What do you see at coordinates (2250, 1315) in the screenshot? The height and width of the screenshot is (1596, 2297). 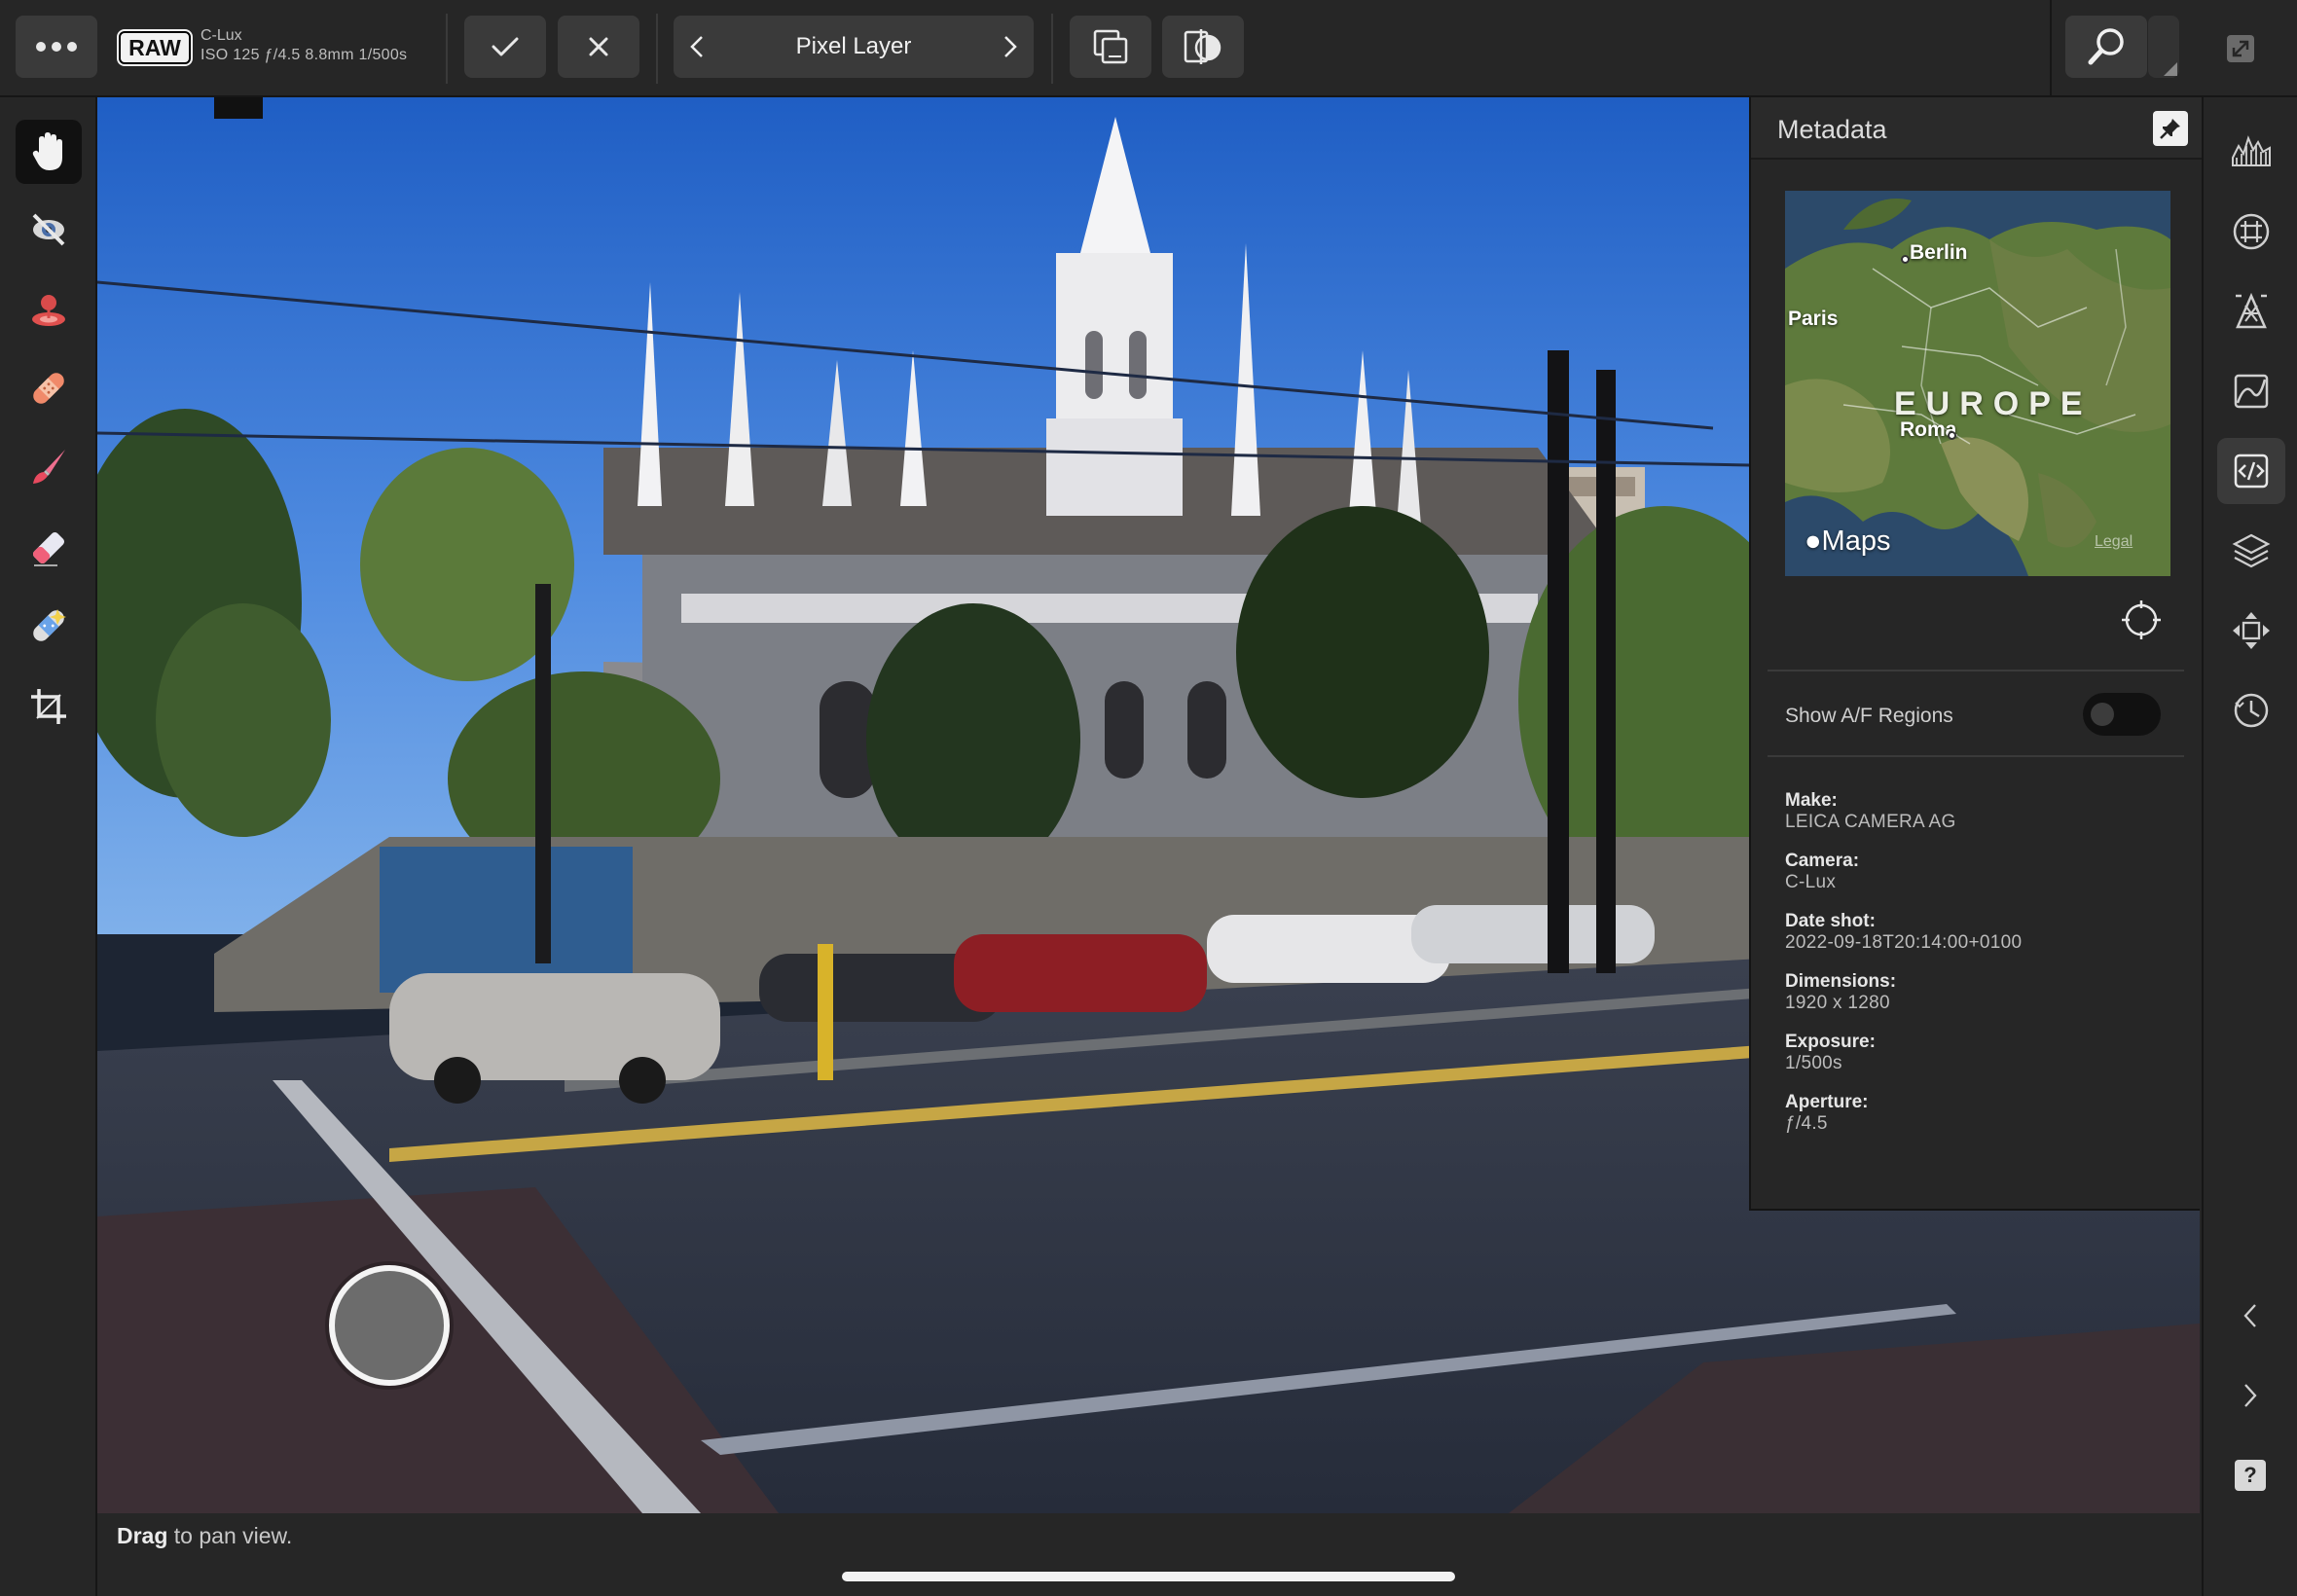 I see `collapse-panel-button` at bounding box center [2250, 1315].